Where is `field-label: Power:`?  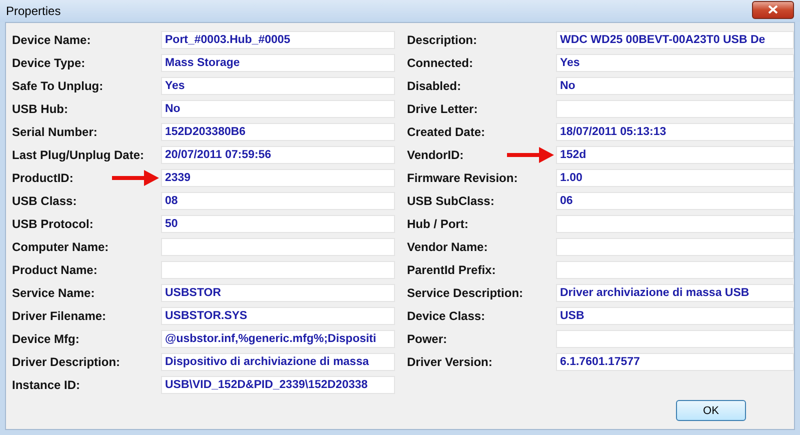
field-label: Power: is located at coordinates (427, 339).